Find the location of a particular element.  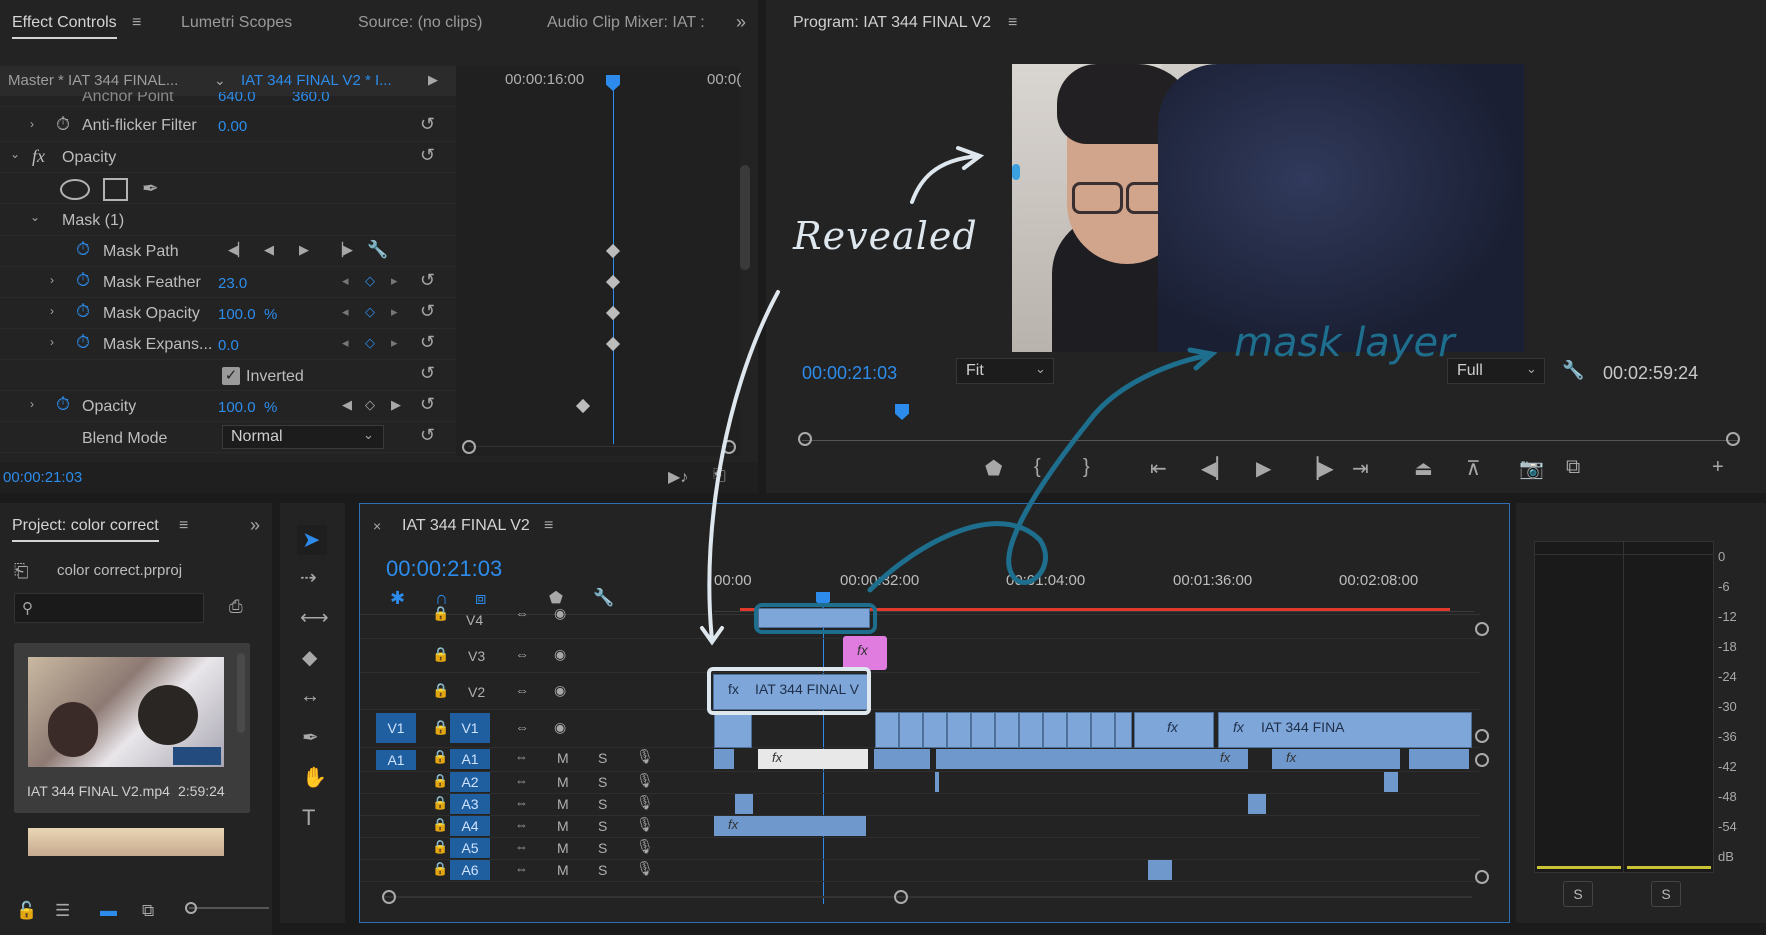

icon-view-icon: ▬ is located at coordinates (108, 911).